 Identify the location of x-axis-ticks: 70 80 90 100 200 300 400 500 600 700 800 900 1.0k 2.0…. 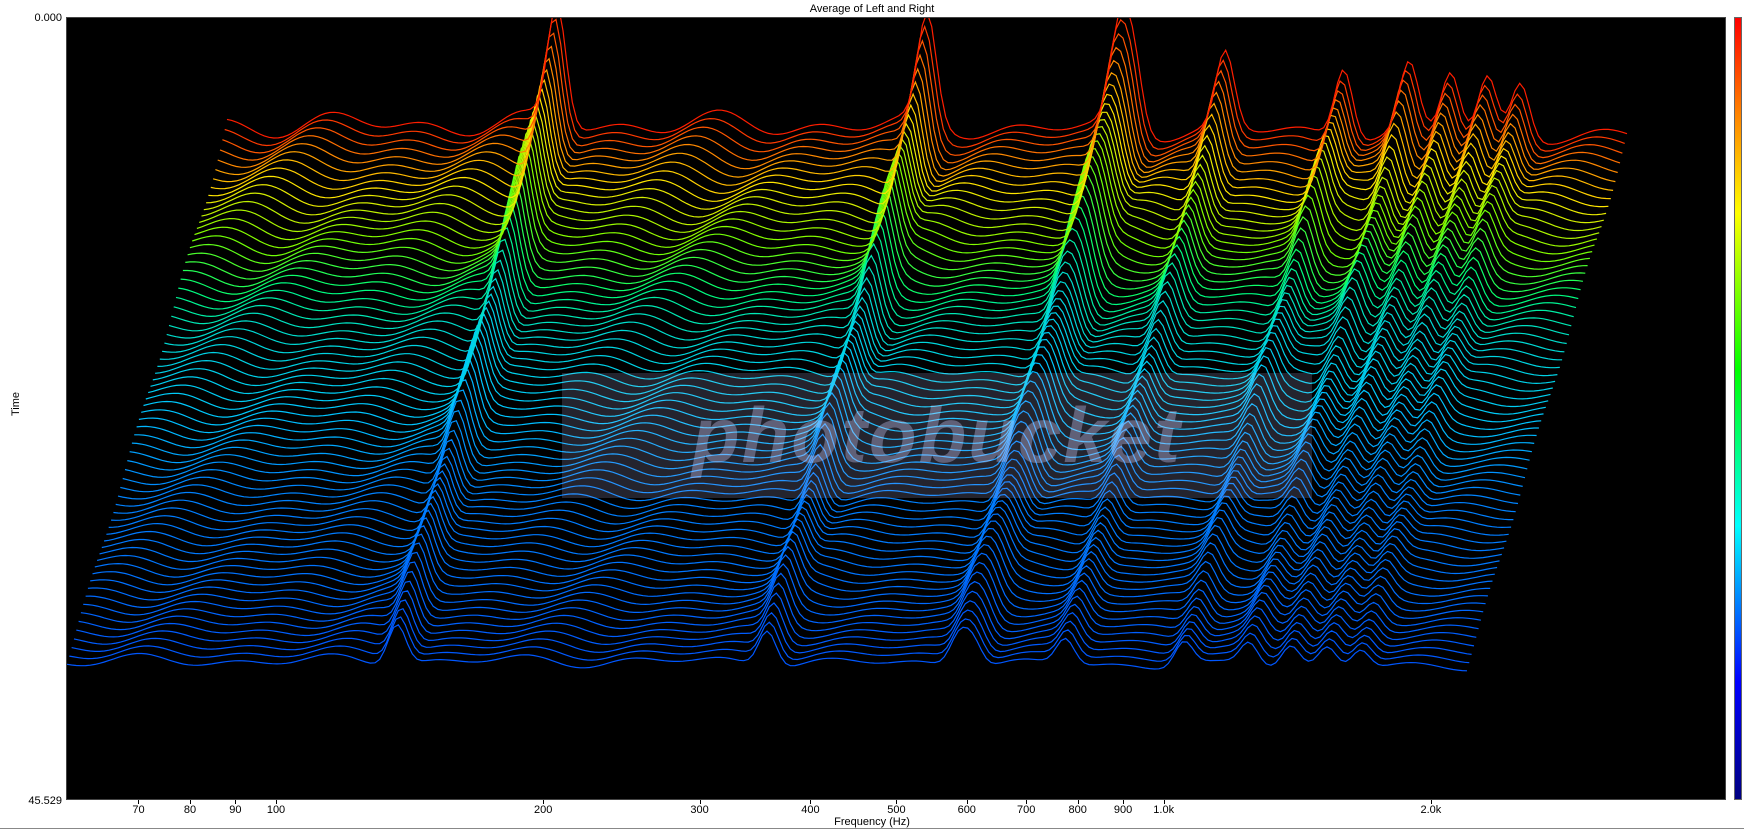
(896, 808).